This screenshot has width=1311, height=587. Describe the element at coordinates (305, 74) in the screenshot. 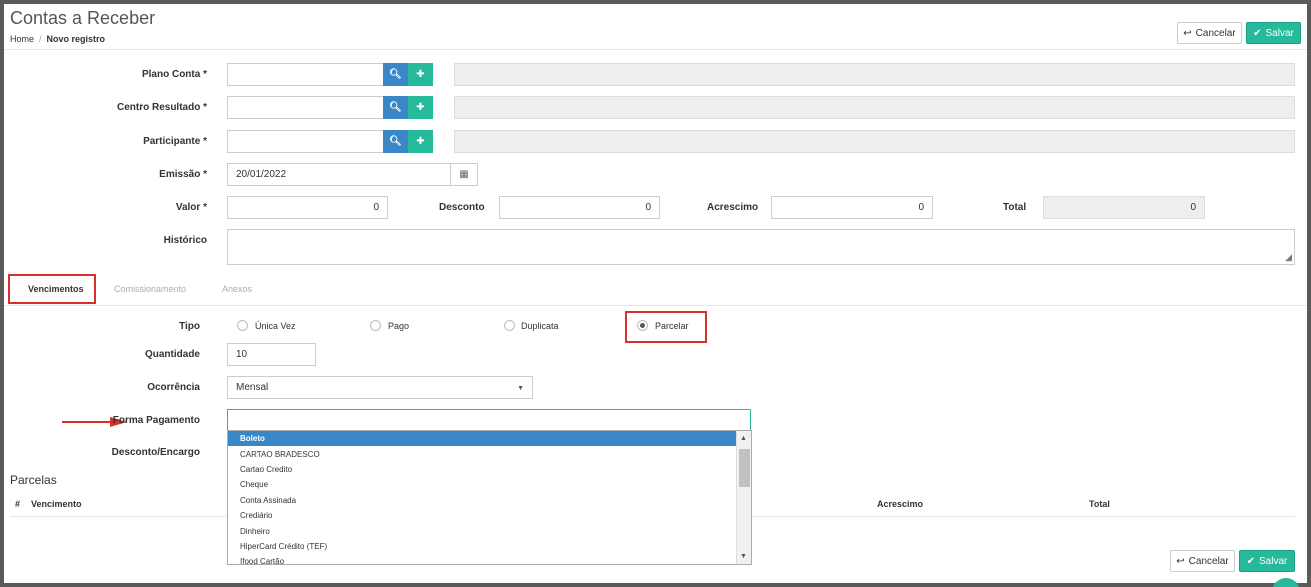

I see `plano-conta-input` at that location.